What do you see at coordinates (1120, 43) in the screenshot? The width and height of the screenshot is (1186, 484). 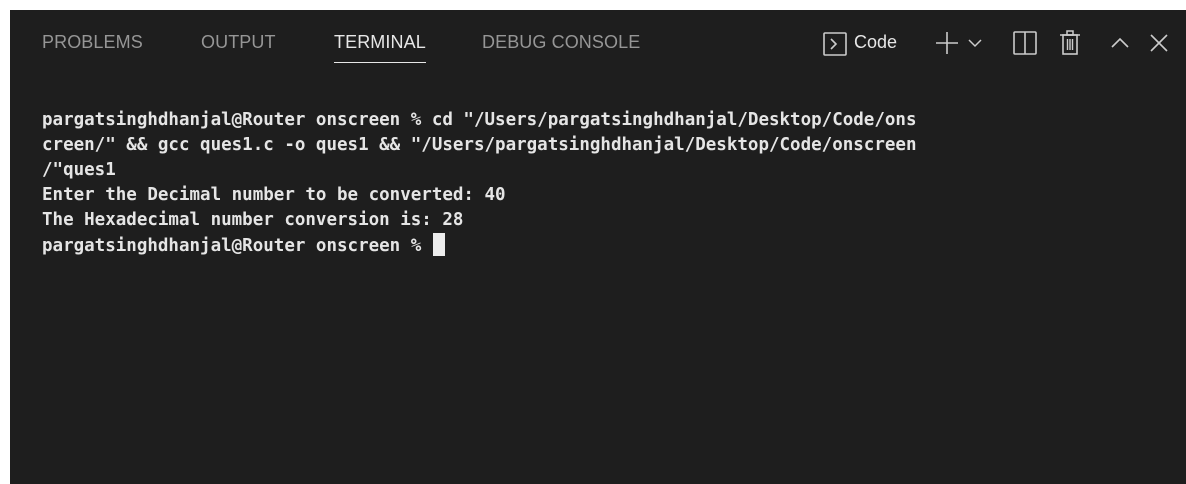 I see `chevron-up-icon` at bounding box center [1120, 43].